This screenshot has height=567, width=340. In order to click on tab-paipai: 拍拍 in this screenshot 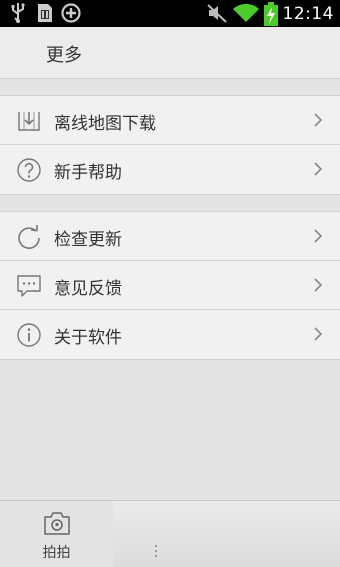, I will do `click(56, 534)`.